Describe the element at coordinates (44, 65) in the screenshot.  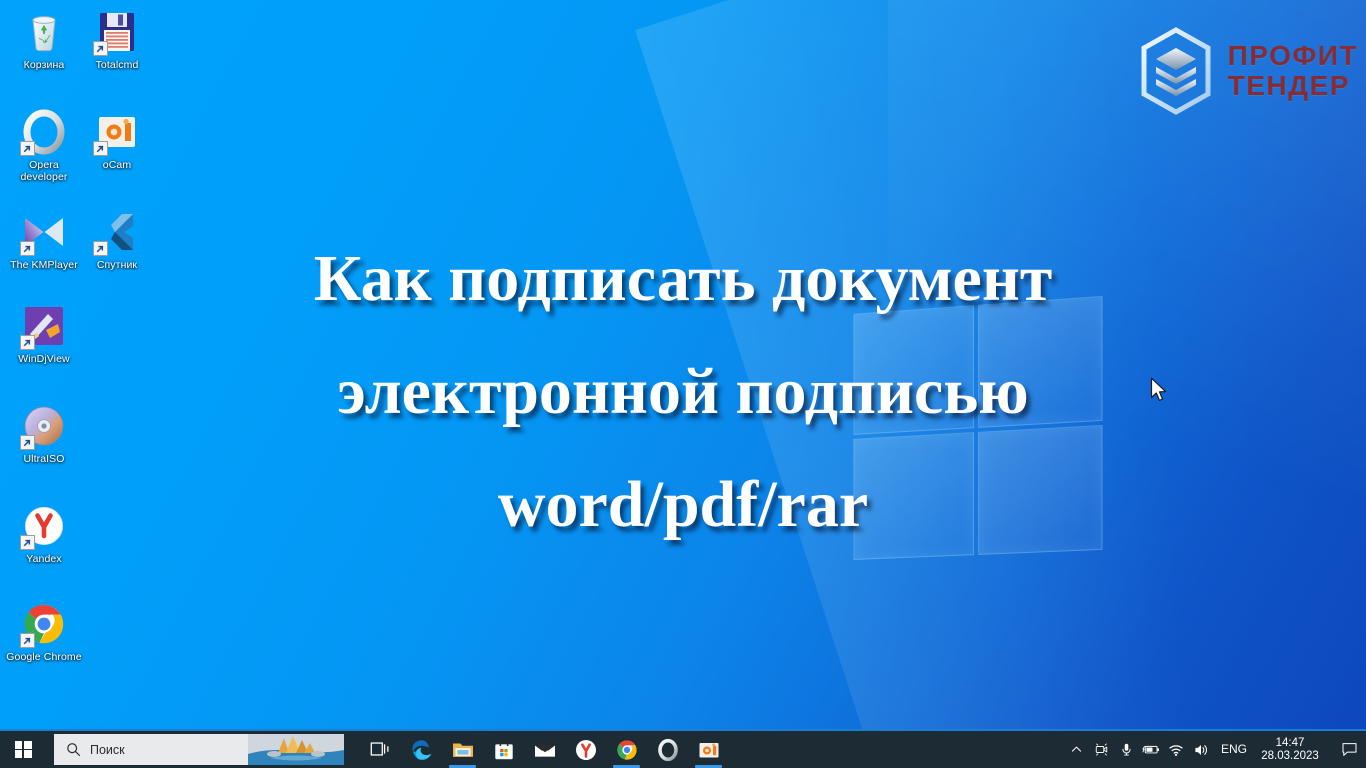
I see `desktop-icon-label: Корзина` at that location.